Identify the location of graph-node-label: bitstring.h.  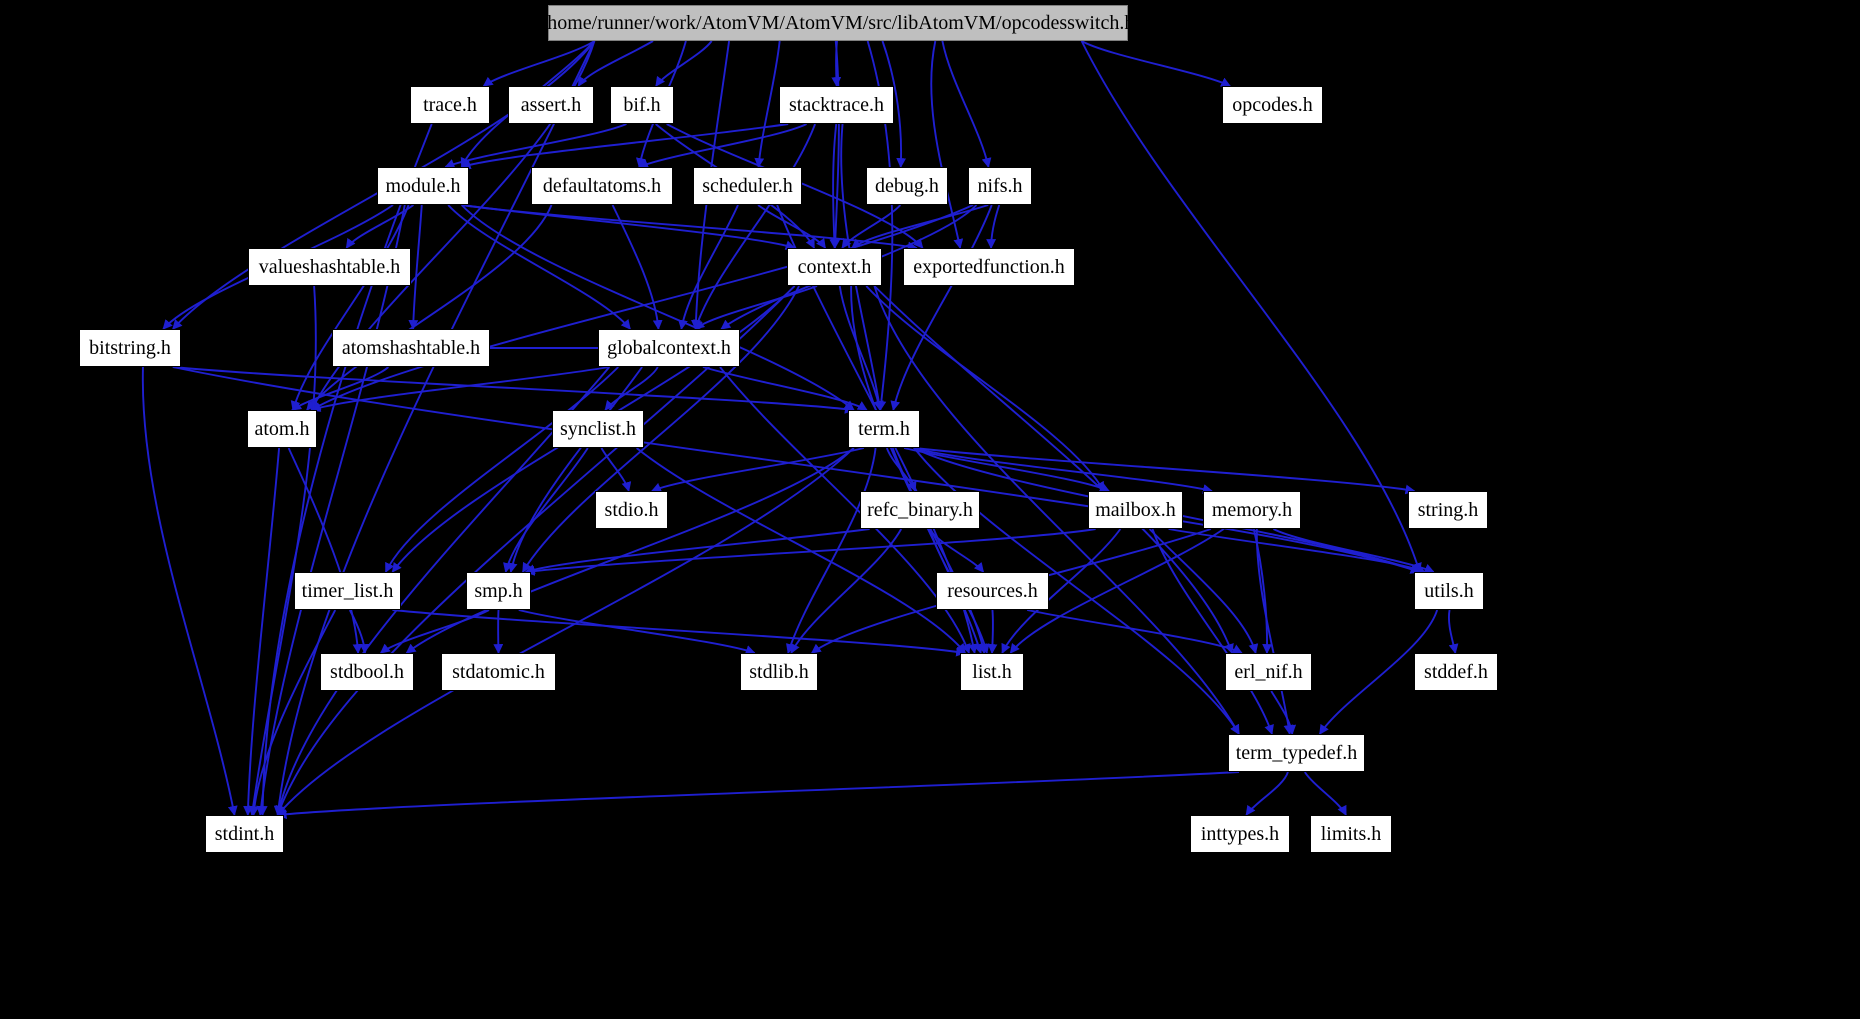
(130, 348).